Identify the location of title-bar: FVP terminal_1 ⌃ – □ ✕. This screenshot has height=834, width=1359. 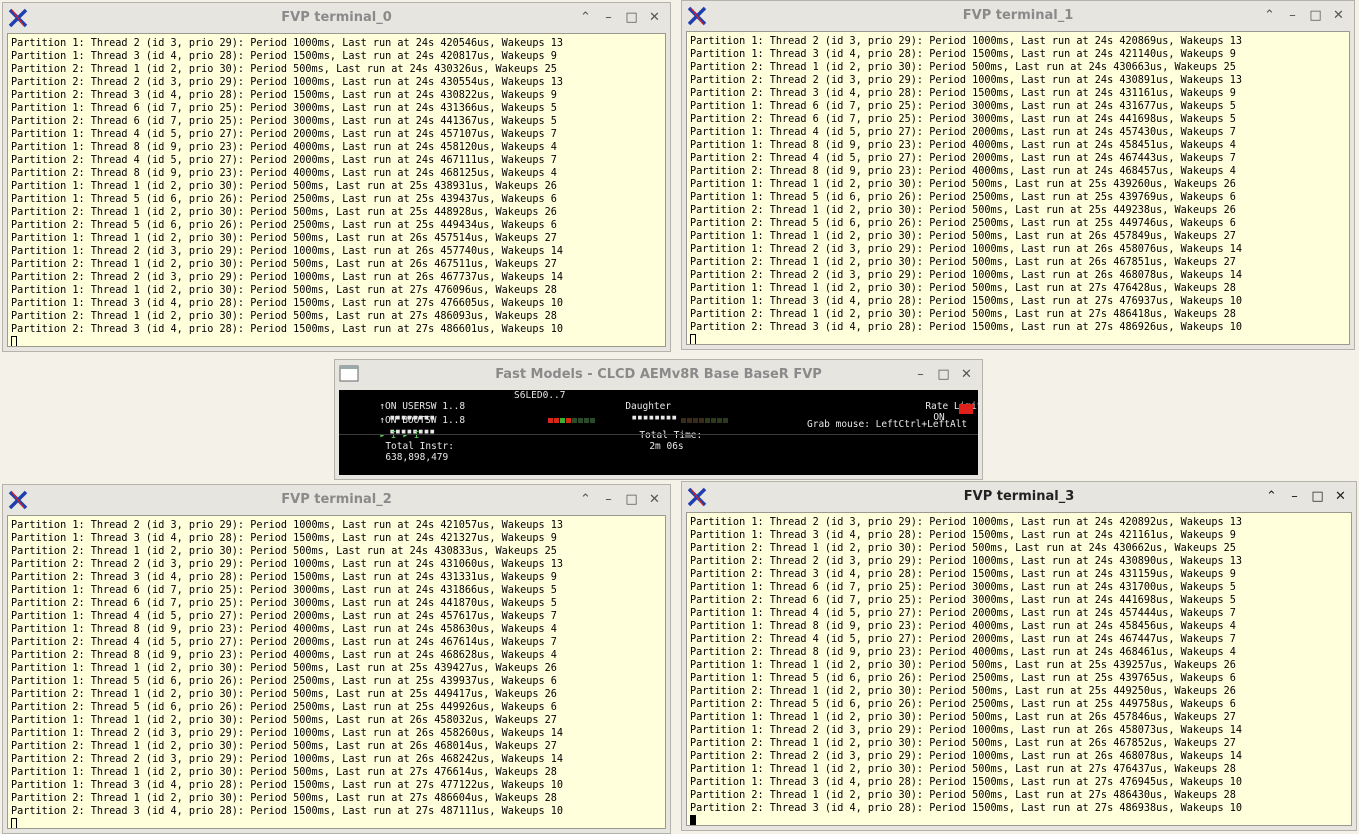
(1018, 16).